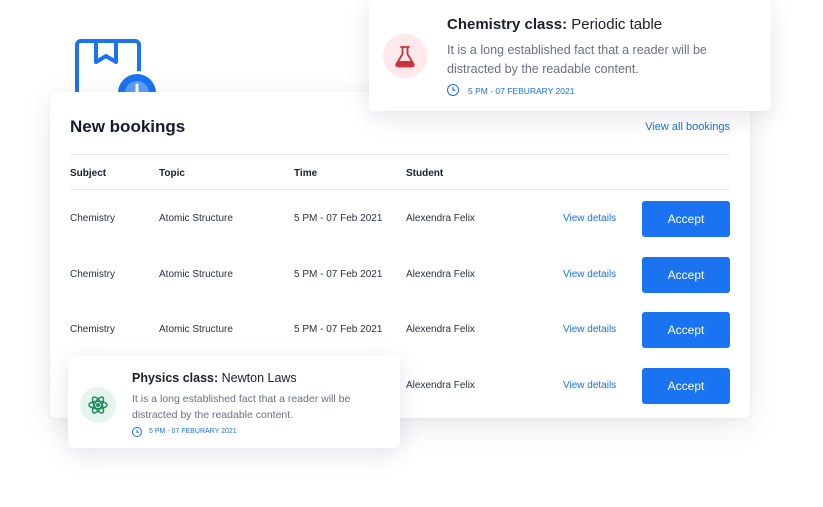 The height and width of the screenshot is (507, 823). Describe the element at coordinates (257, 378) in the screenshot. I see `notification-title-rest: Newton Laws` at that location.